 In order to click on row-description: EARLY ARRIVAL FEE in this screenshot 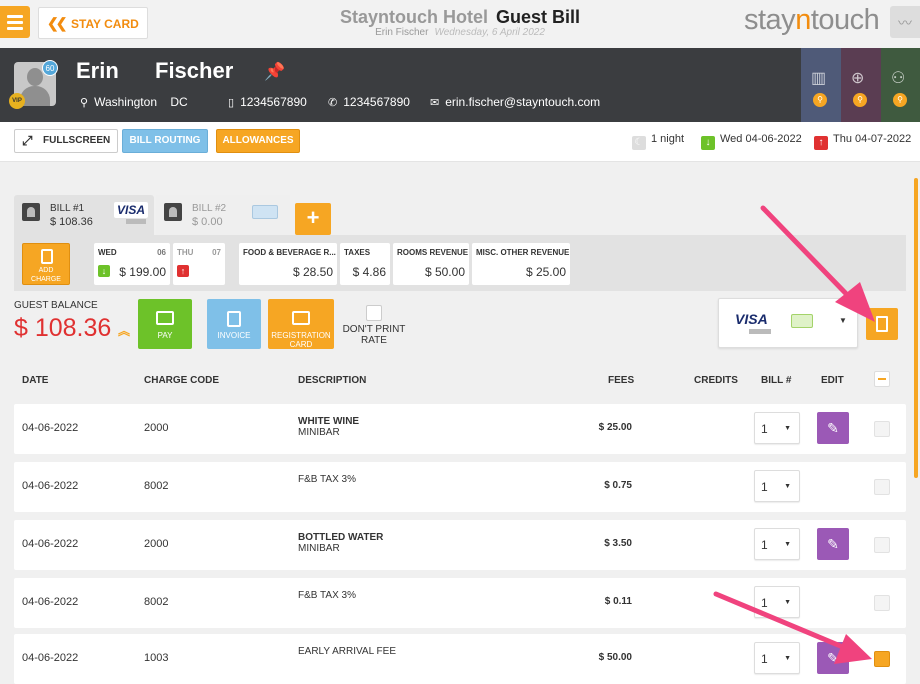, I will do `click(347, 651)`.